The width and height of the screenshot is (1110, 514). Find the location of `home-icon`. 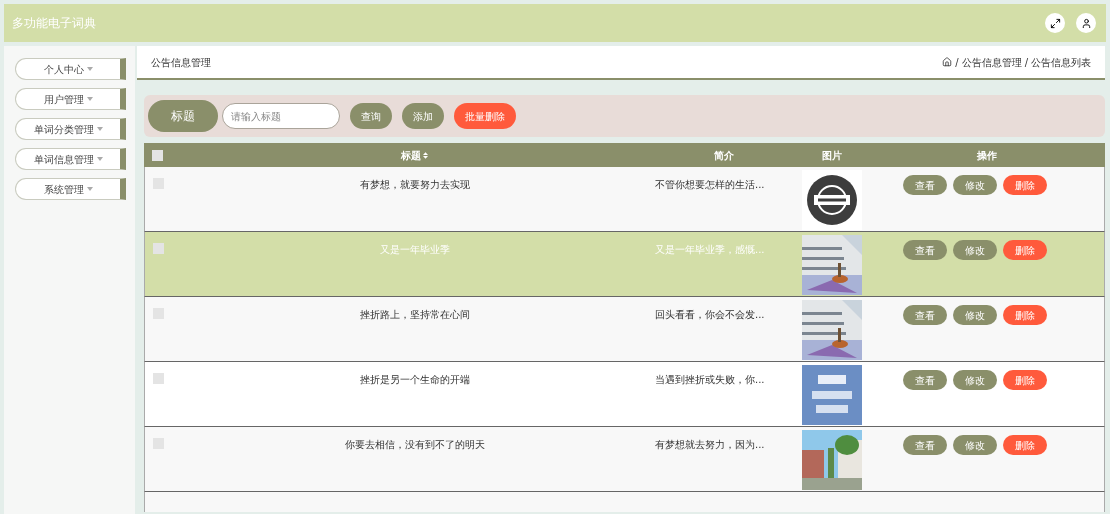

home-icon is located at coordinates (947, 62).